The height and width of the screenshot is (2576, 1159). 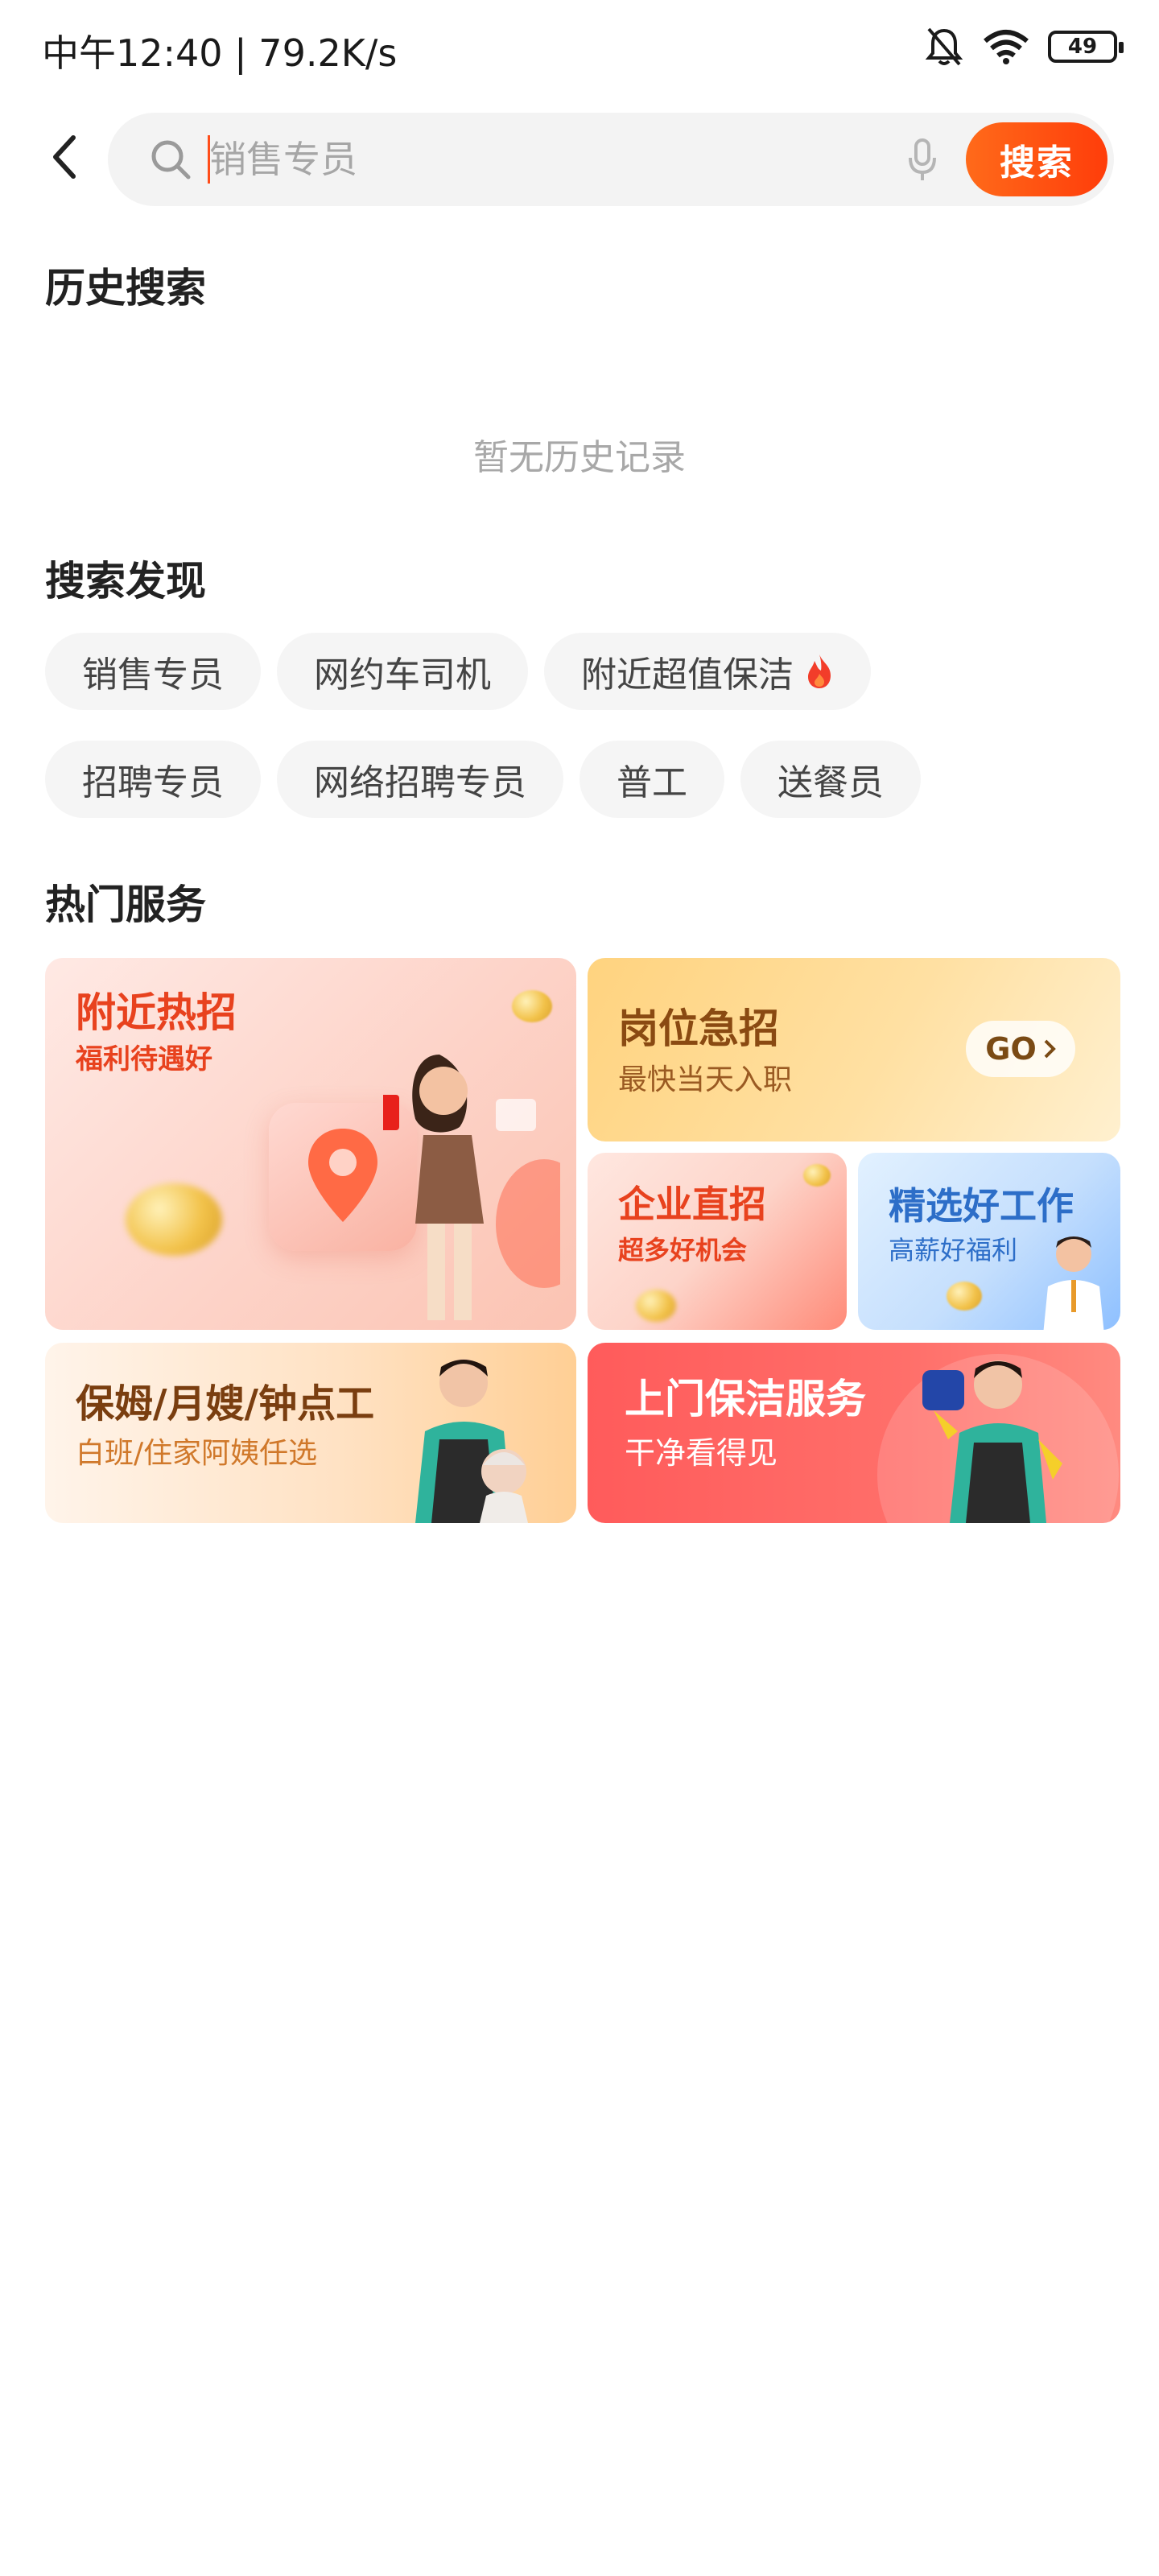 I want to click on discover-chip: 网约车司机, so click(x=402, y=671).